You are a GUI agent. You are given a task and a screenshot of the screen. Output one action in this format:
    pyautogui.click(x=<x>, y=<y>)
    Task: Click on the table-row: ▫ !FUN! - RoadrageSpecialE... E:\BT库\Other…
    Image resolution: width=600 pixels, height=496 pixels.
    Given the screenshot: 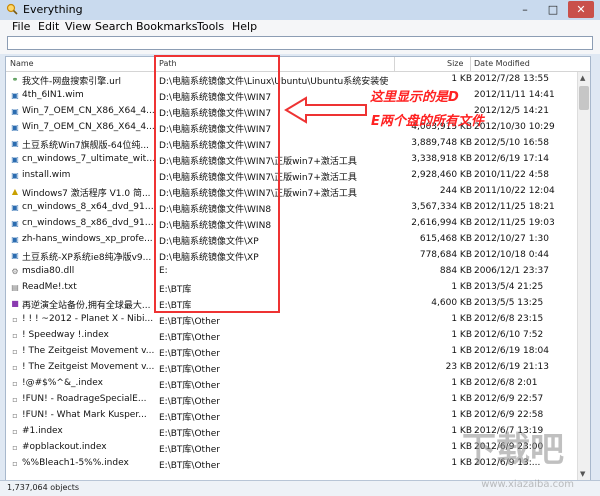 What is the action you would take?
    pyautogui.click(x=298, y=400)
    